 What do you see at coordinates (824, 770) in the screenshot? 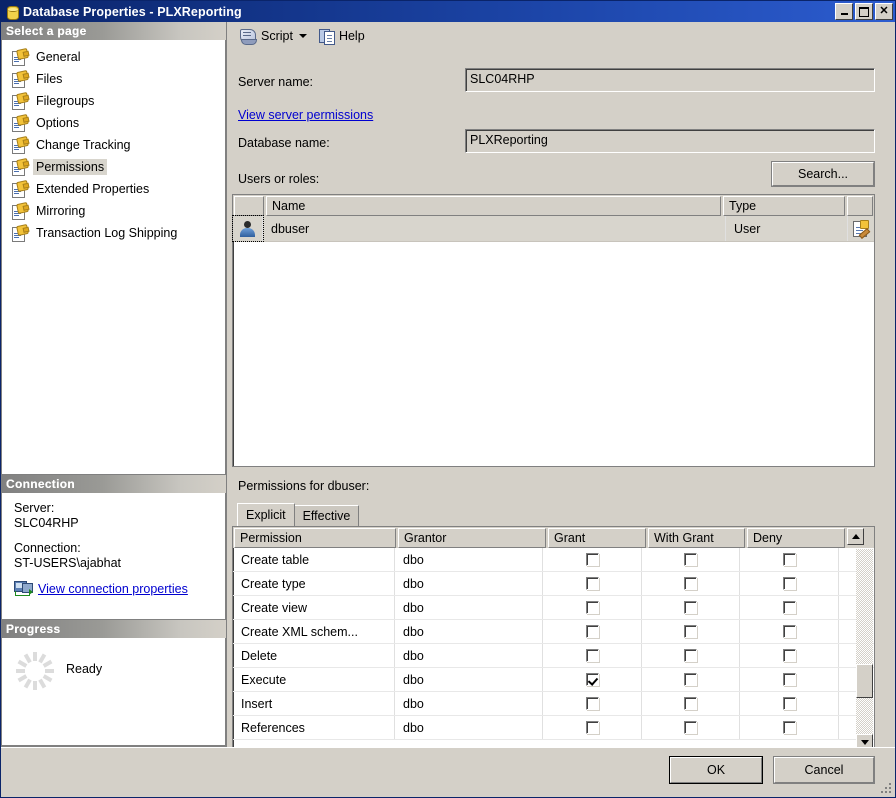
I see `cancel-button: Cancel` at bounding box center [824, 770].